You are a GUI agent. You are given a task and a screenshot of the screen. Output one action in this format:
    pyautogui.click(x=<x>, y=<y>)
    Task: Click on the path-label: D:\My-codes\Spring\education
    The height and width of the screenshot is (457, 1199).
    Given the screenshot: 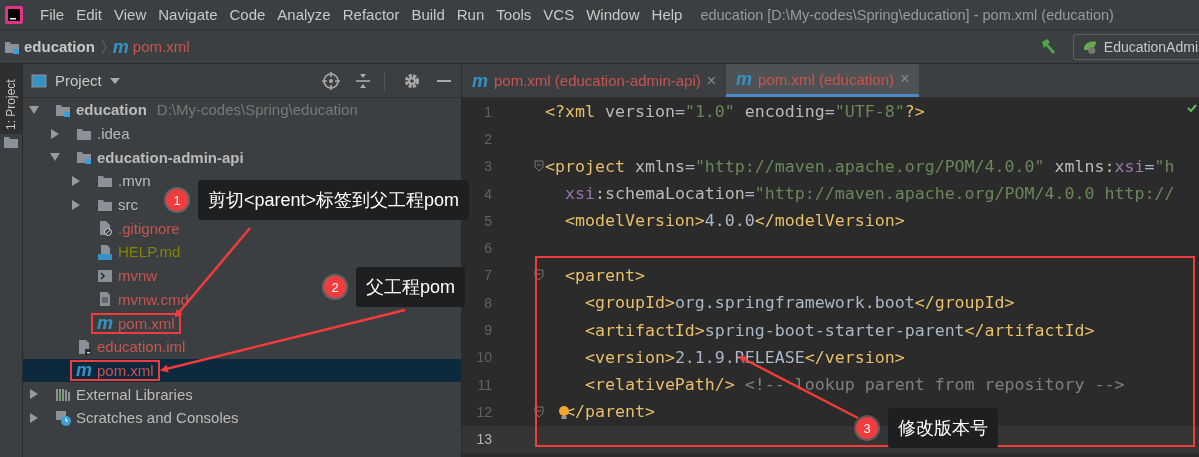 What is the action you would take?
    pyautogui.click(x=257, y=110)
    